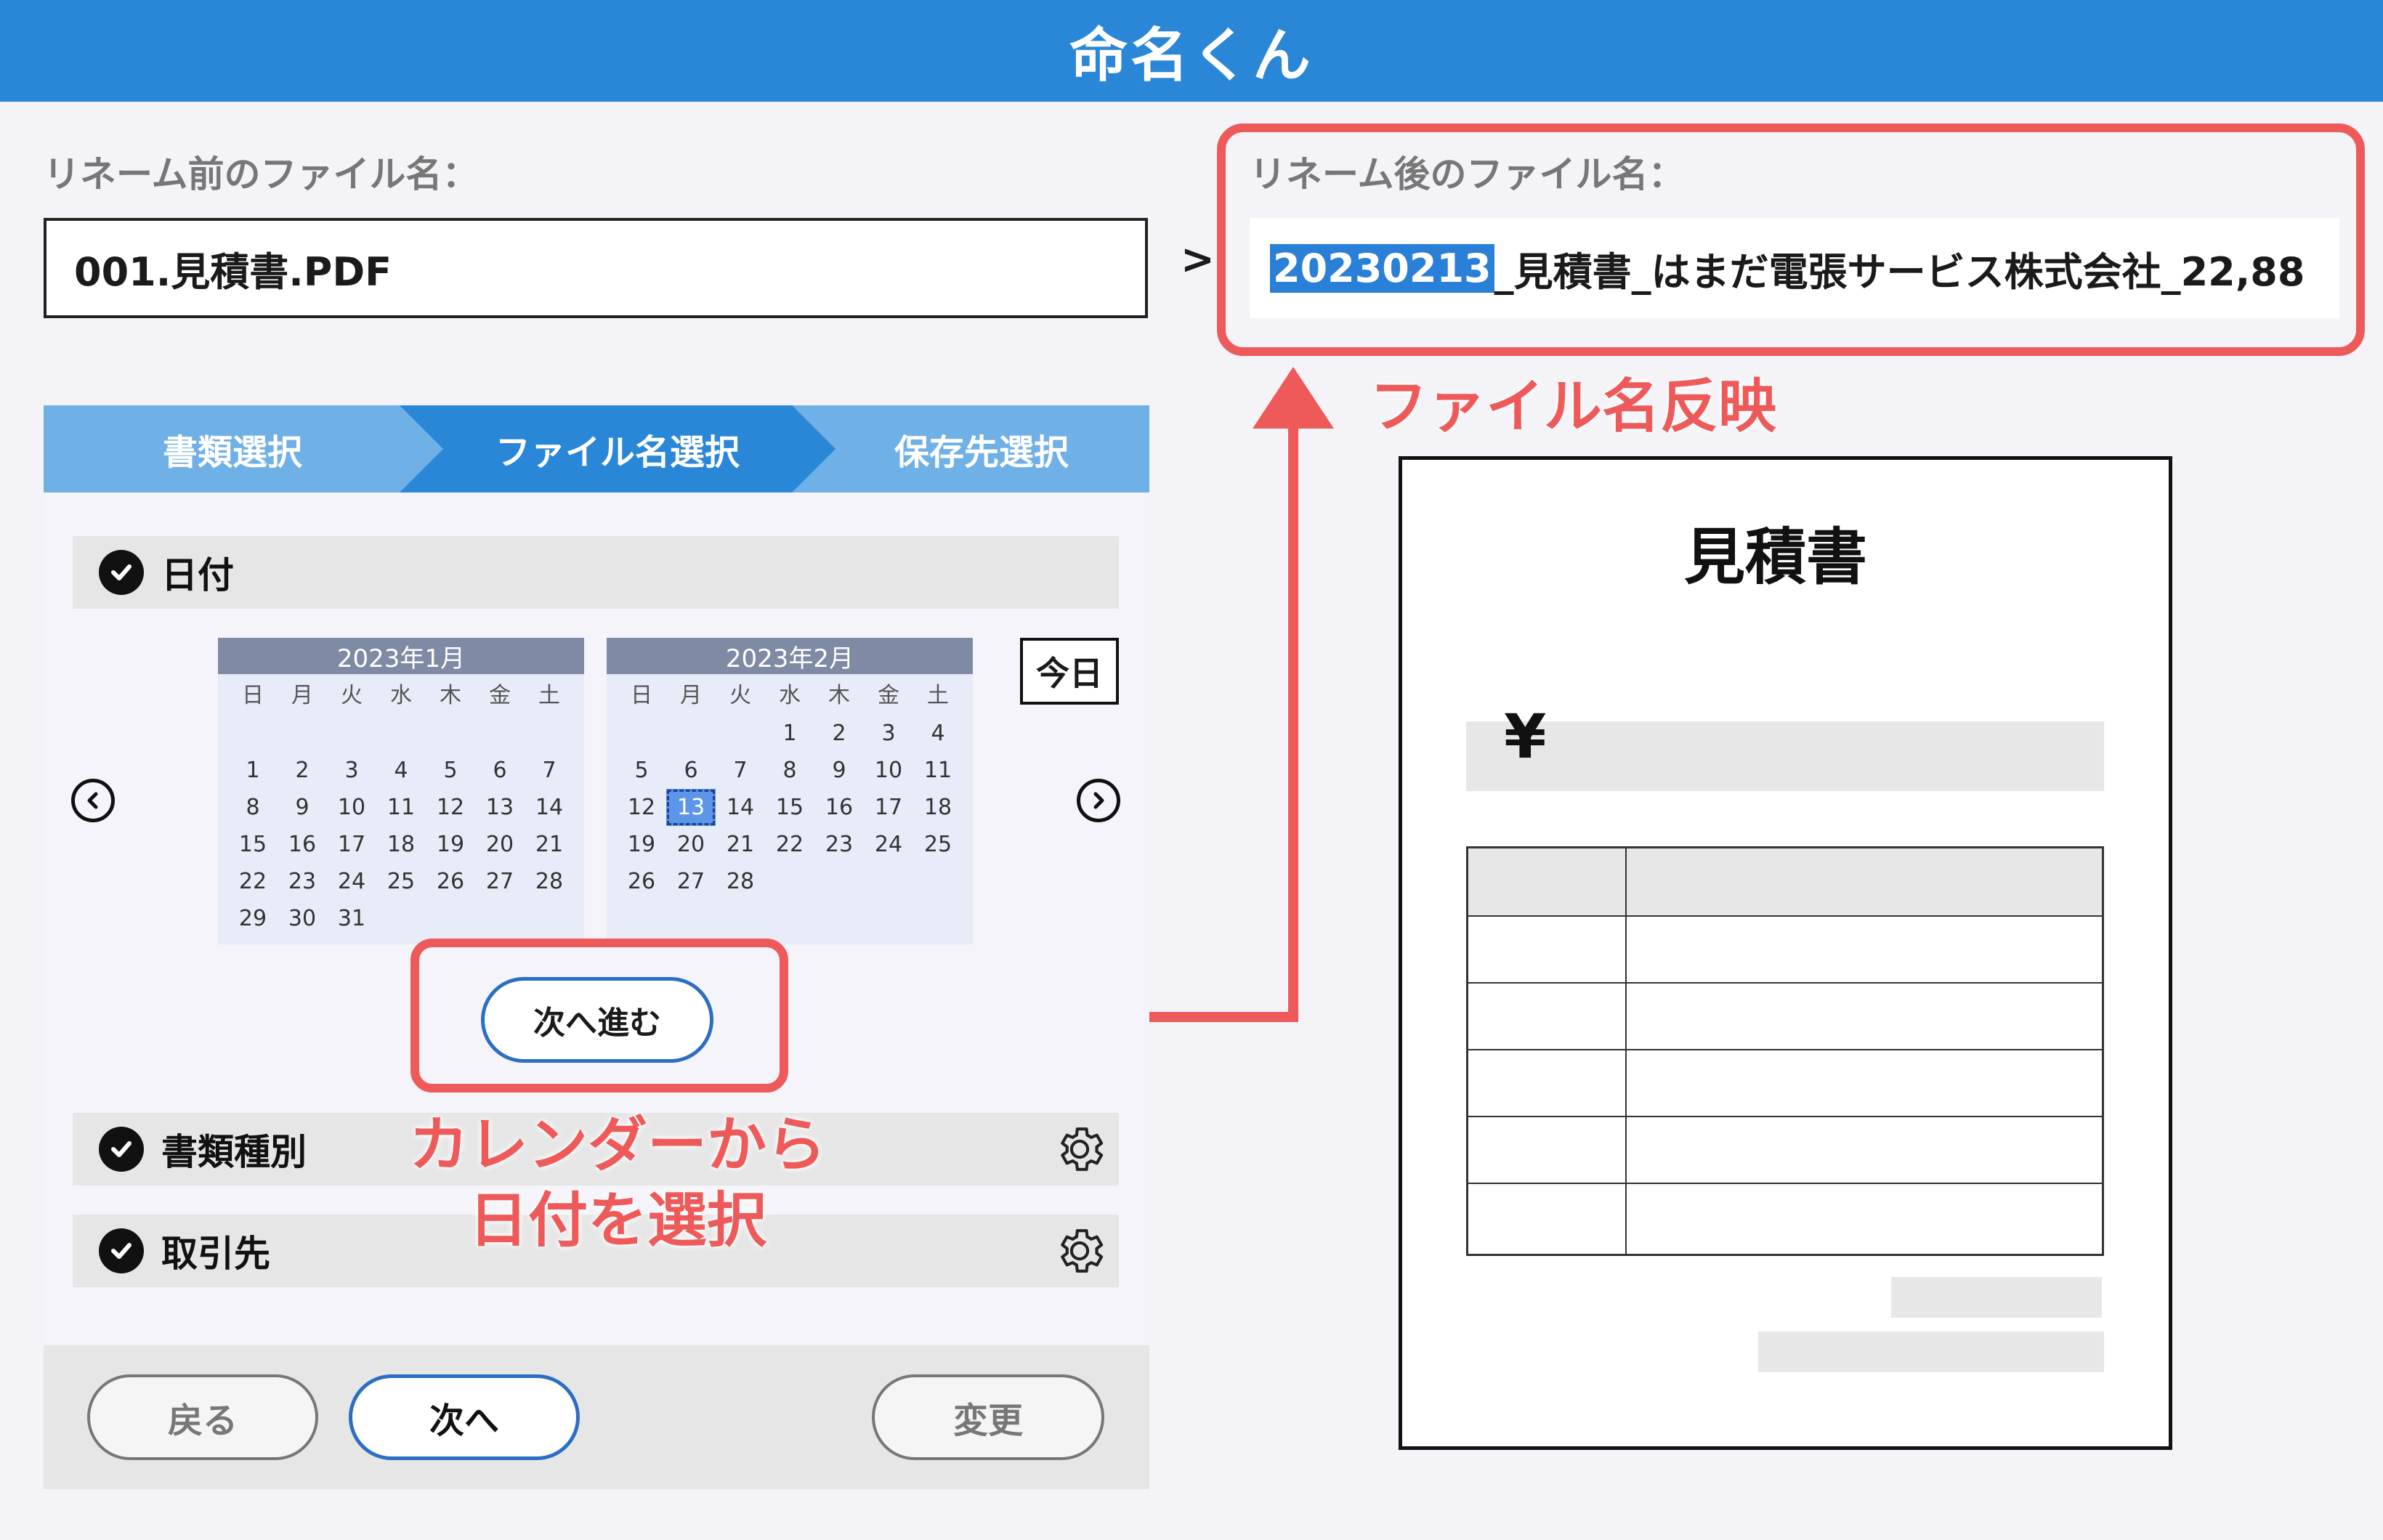 Image resolution: width=2383 pixels, height=1540 pixels. I want to click on document-subtotal-bar, so click(1997, 1297).